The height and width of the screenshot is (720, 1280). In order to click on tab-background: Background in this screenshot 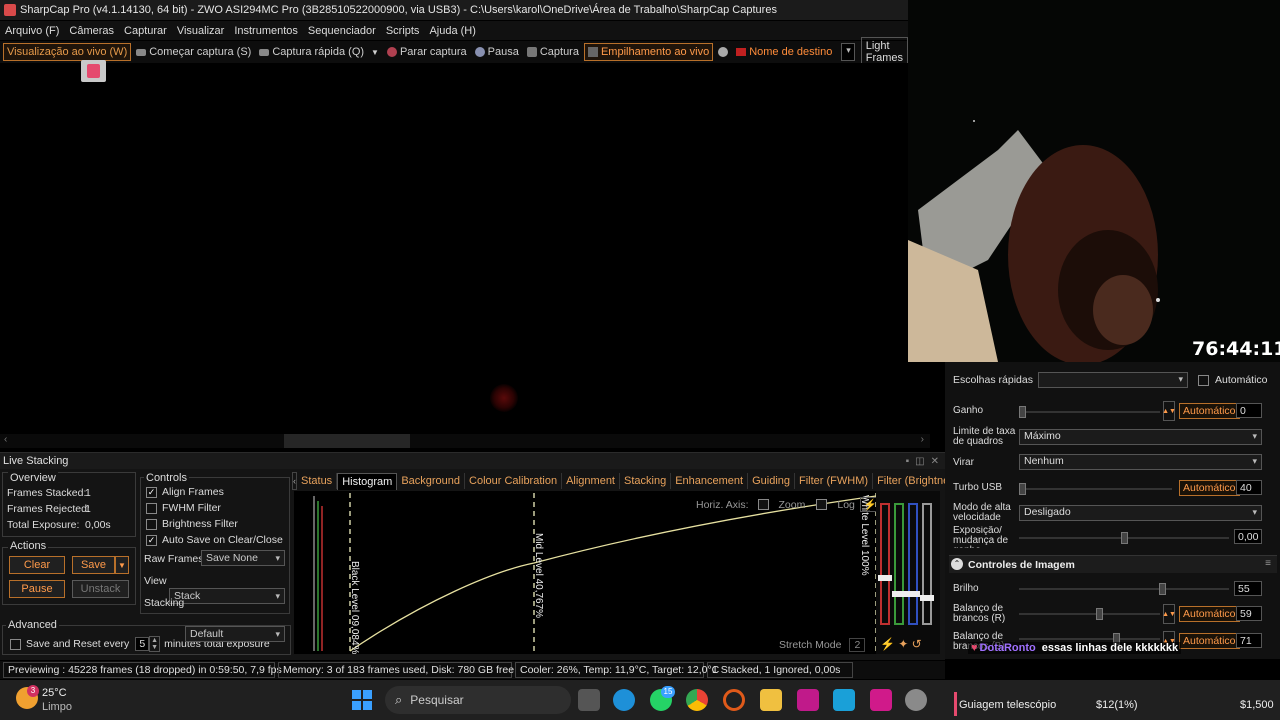, I will do `click(431, 481)`.